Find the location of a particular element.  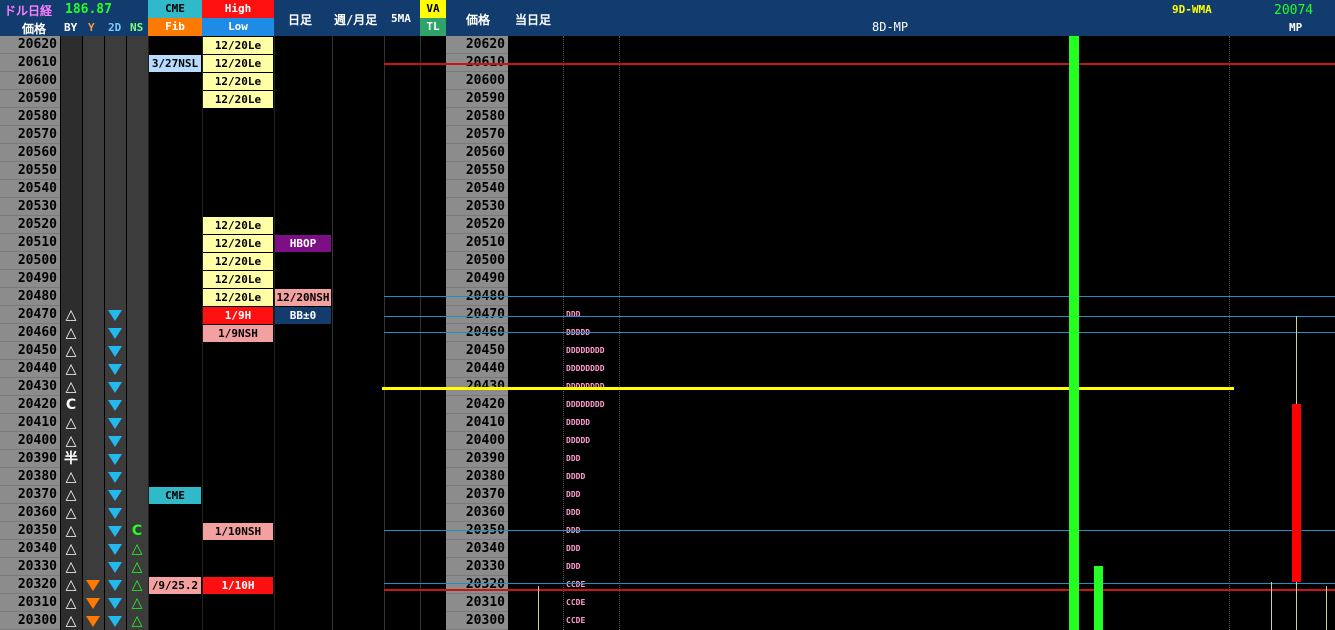

y-column is located at coordinates (93, 333).